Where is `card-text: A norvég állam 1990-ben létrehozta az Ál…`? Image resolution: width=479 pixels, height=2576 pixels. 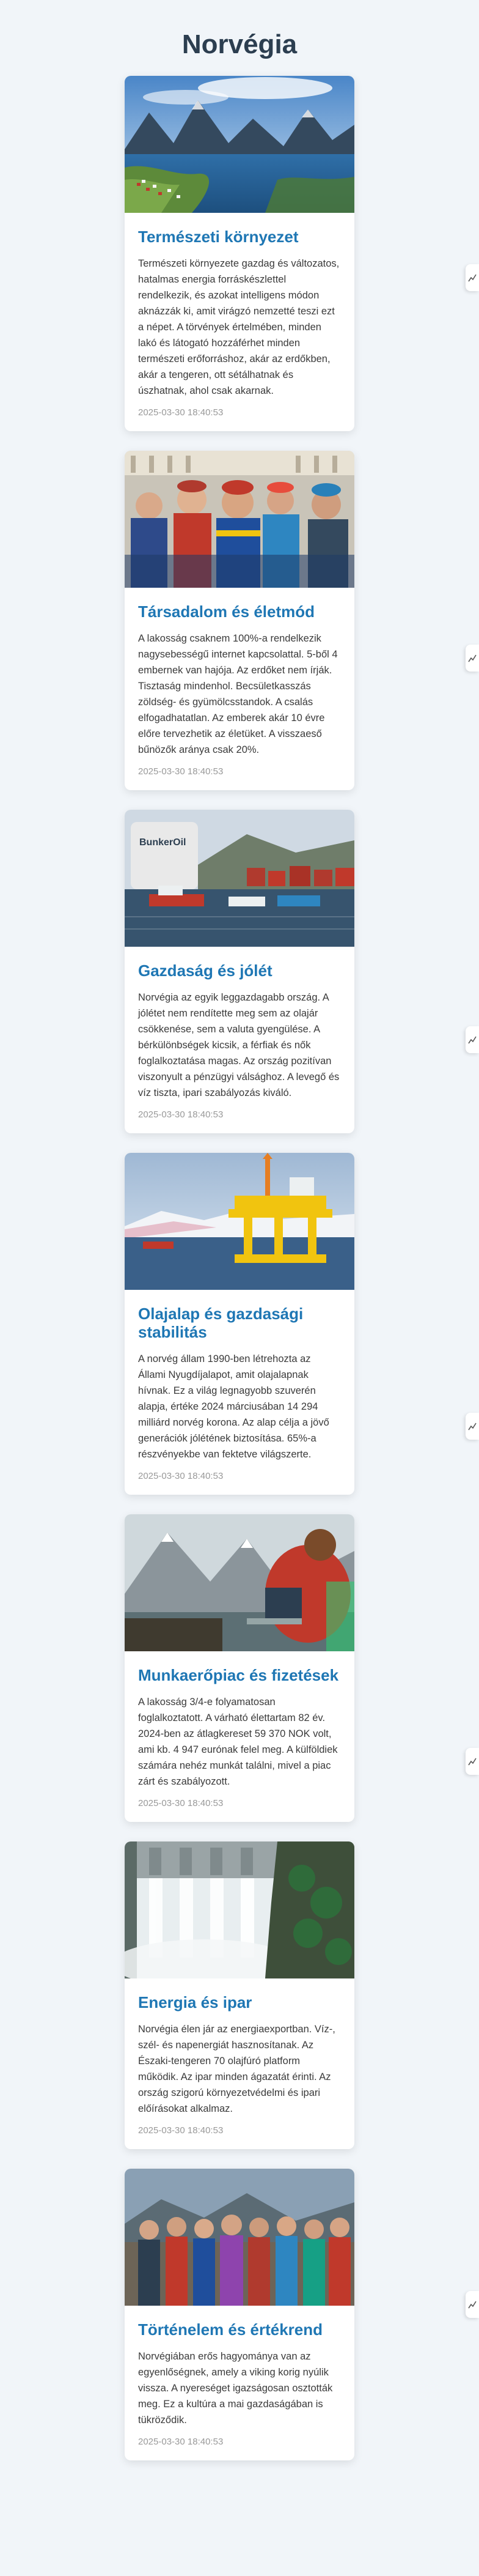
card-text: A norvég állam 1990-ben létrehozta az Ál… is located at coordinates (233, 1406).